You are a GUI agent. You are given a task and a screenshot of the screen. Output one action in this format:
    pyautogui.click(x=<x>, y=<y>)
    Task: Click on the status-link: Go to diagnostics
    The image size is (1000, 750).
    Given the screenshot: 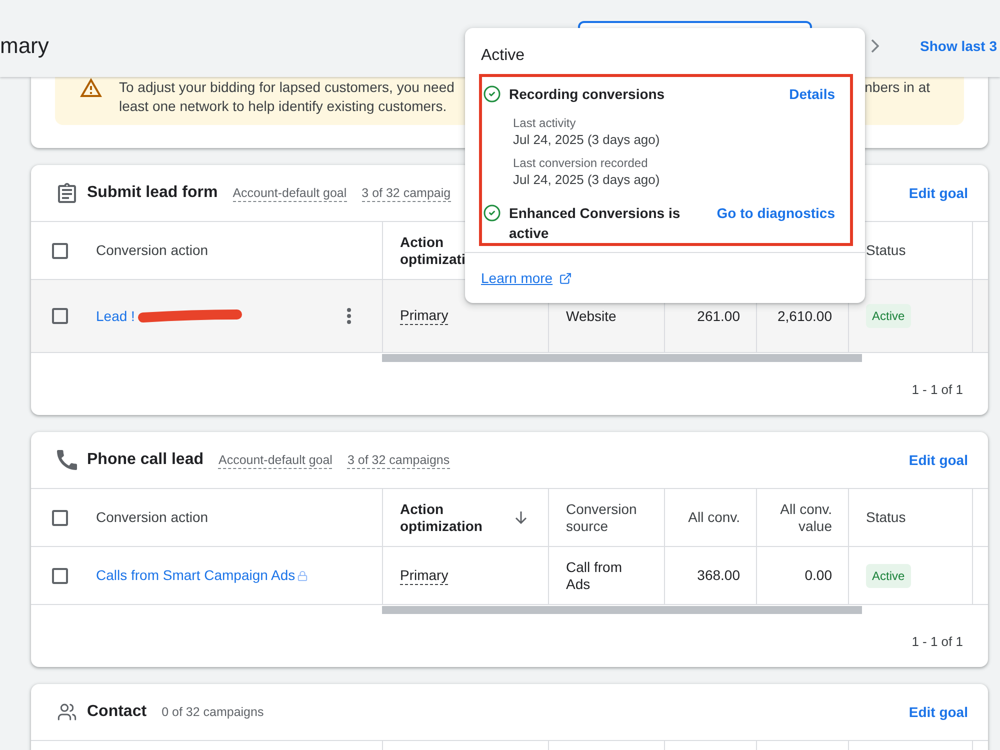 What is the action you would take?
    pyautogui.click(x=775, y=213)
    